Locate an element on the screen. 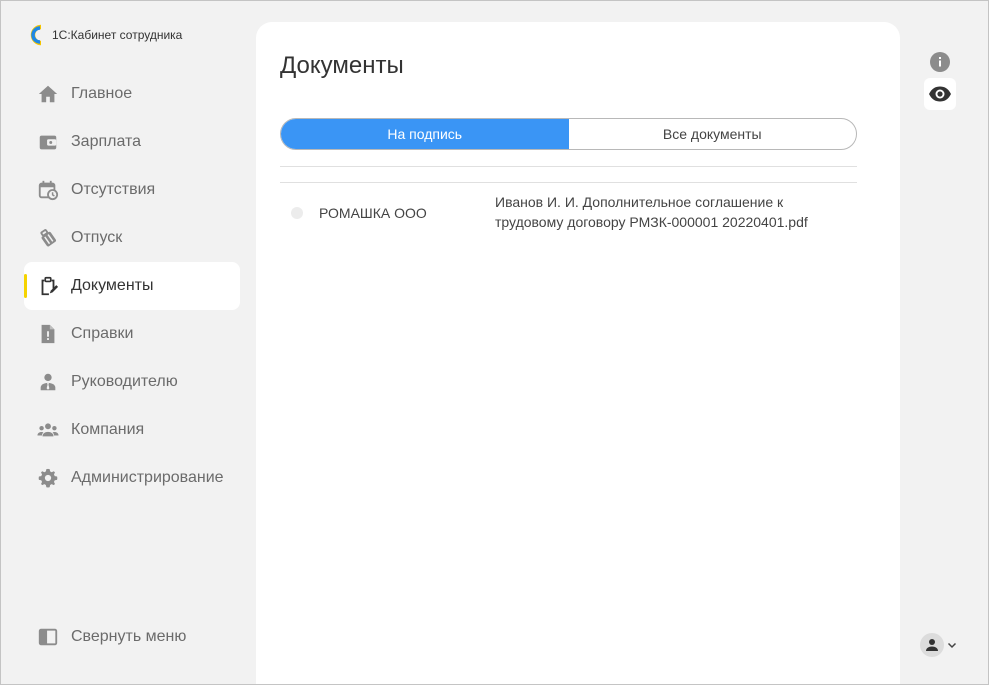  app-brand: 1С:Кабинет сотрудника is located at coordinates (104, 35).